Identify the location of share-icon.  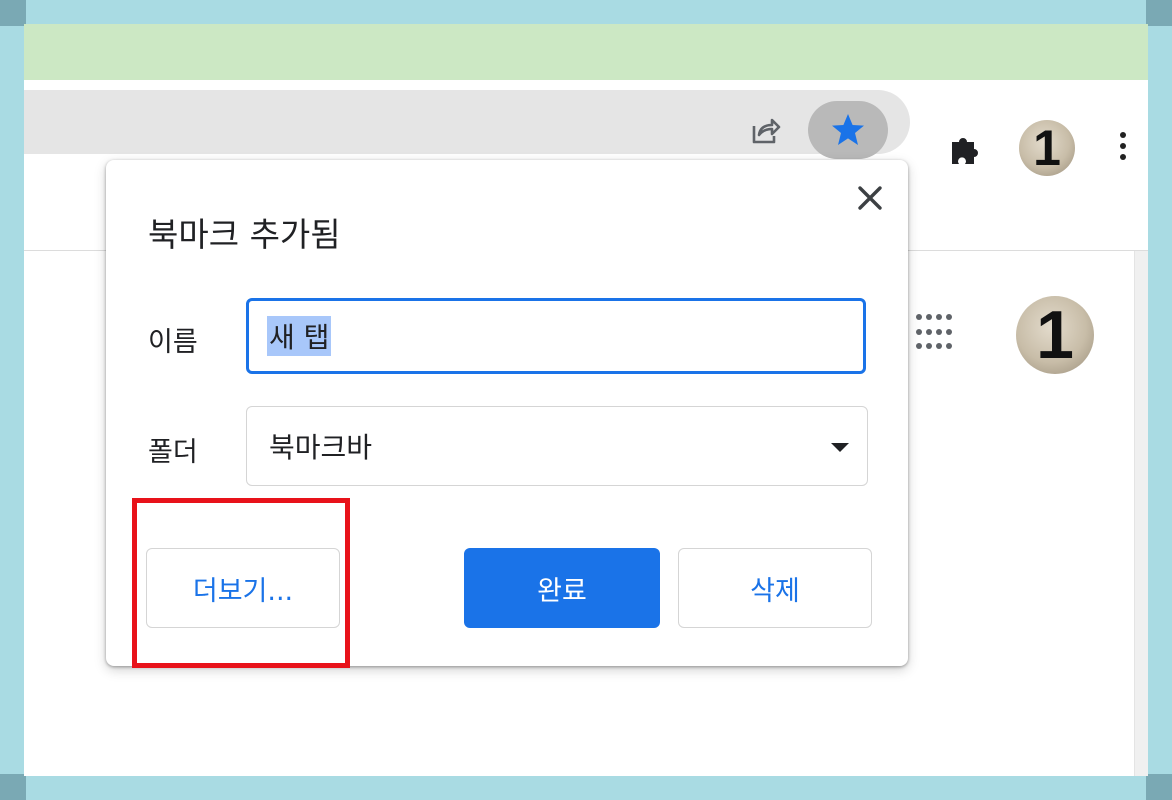
(764, 130).